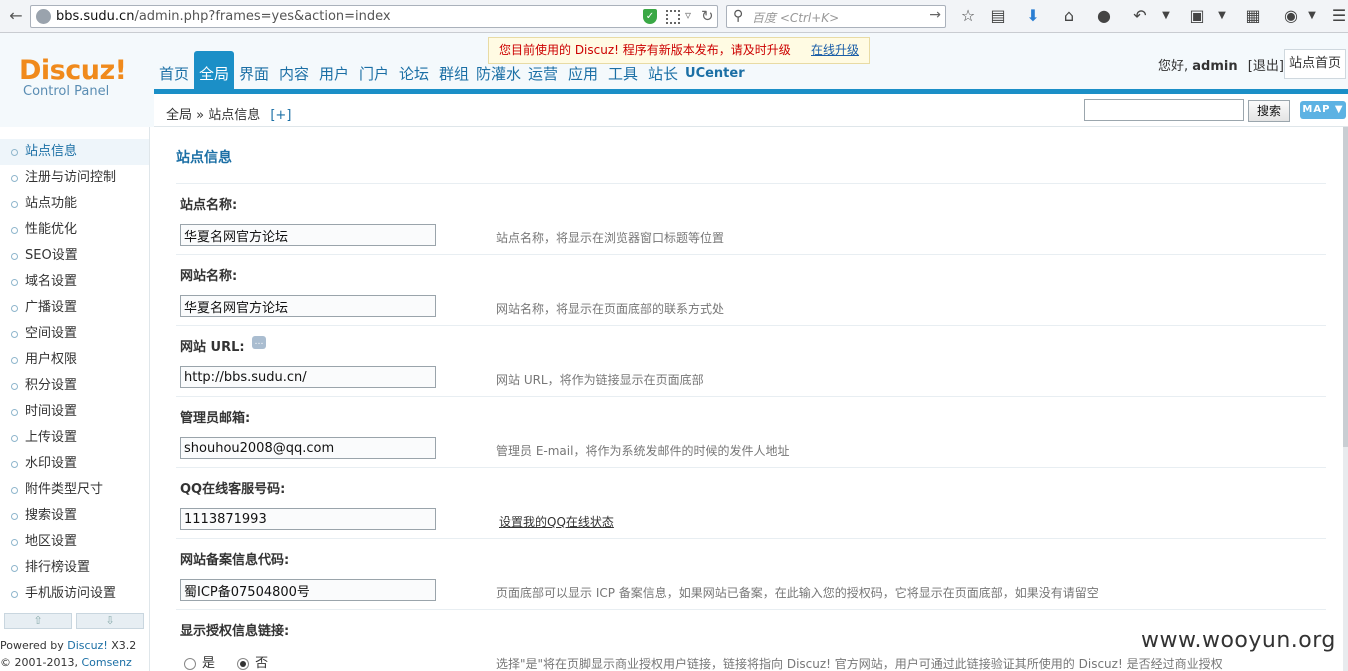 This screenshot has width=1348, height=671. What do you see at coordinates (1345, 287) in the screenshot?
I see `scrollbar-thumb` at bounding box center [1345, 287].